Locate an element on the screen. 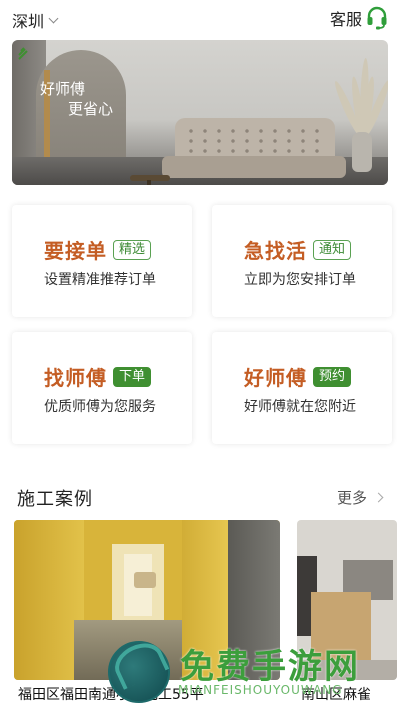 The image size is (400, 711). more-cases-link: 更多 is located at coordinates (360, 497).